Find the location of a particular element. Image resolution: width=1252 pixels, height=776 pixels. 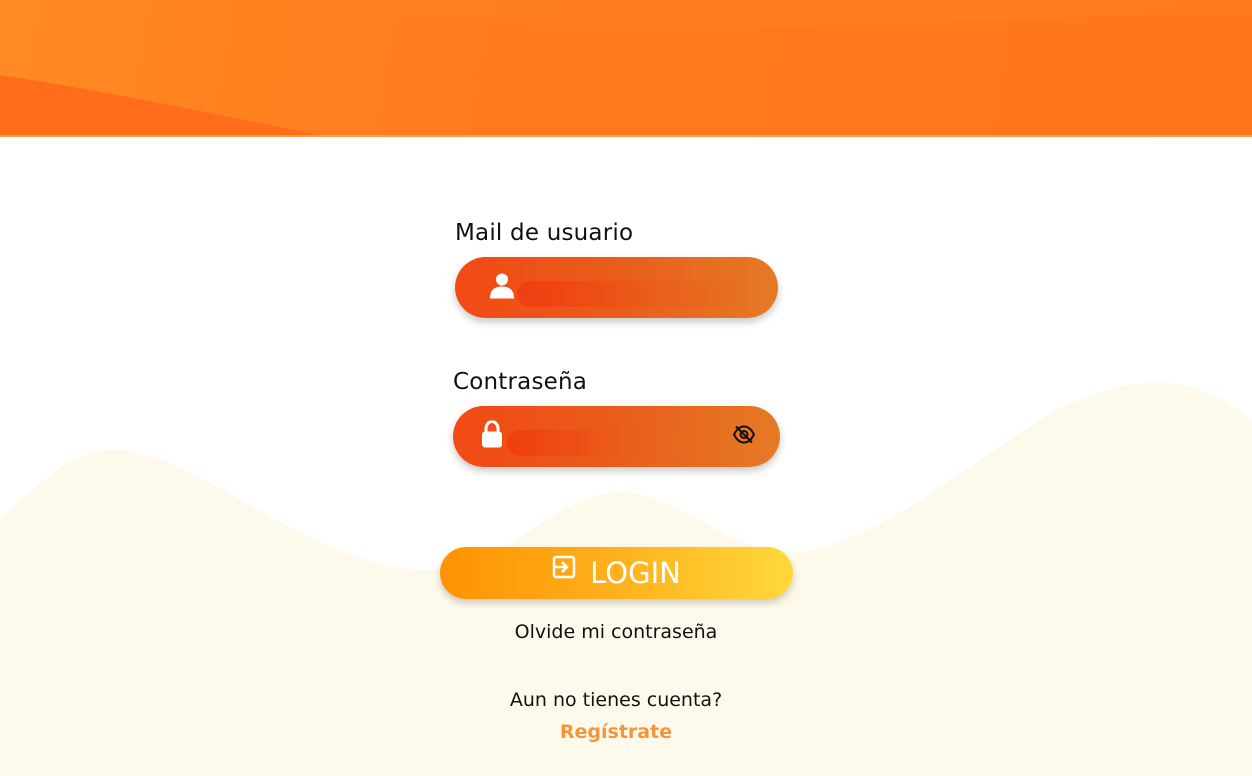

password-label: Contraseña is located at coordinates (520, 382).